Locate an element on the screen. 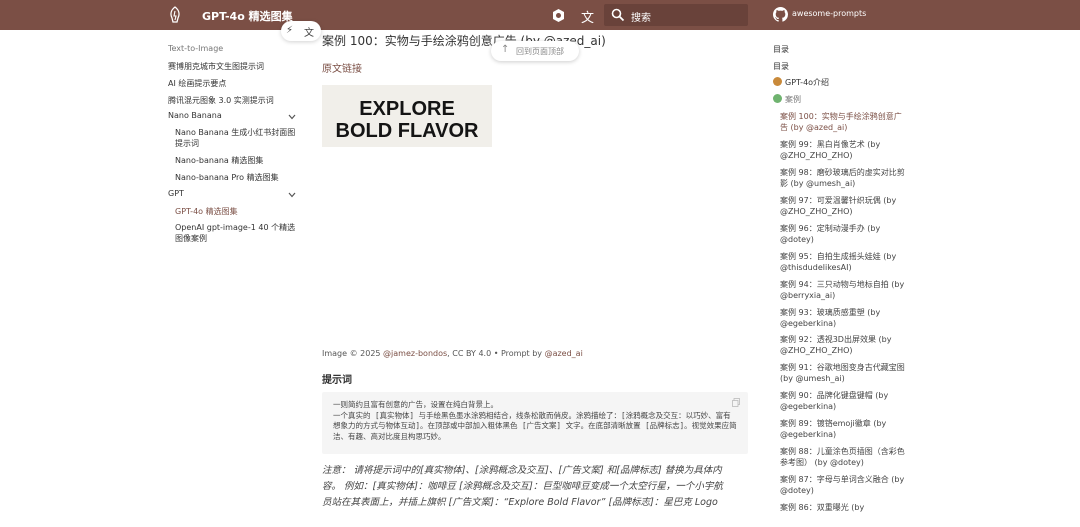 This screenshot has height=527, width=1080. search-box: 搜索 is located at coordinates (676, 15).